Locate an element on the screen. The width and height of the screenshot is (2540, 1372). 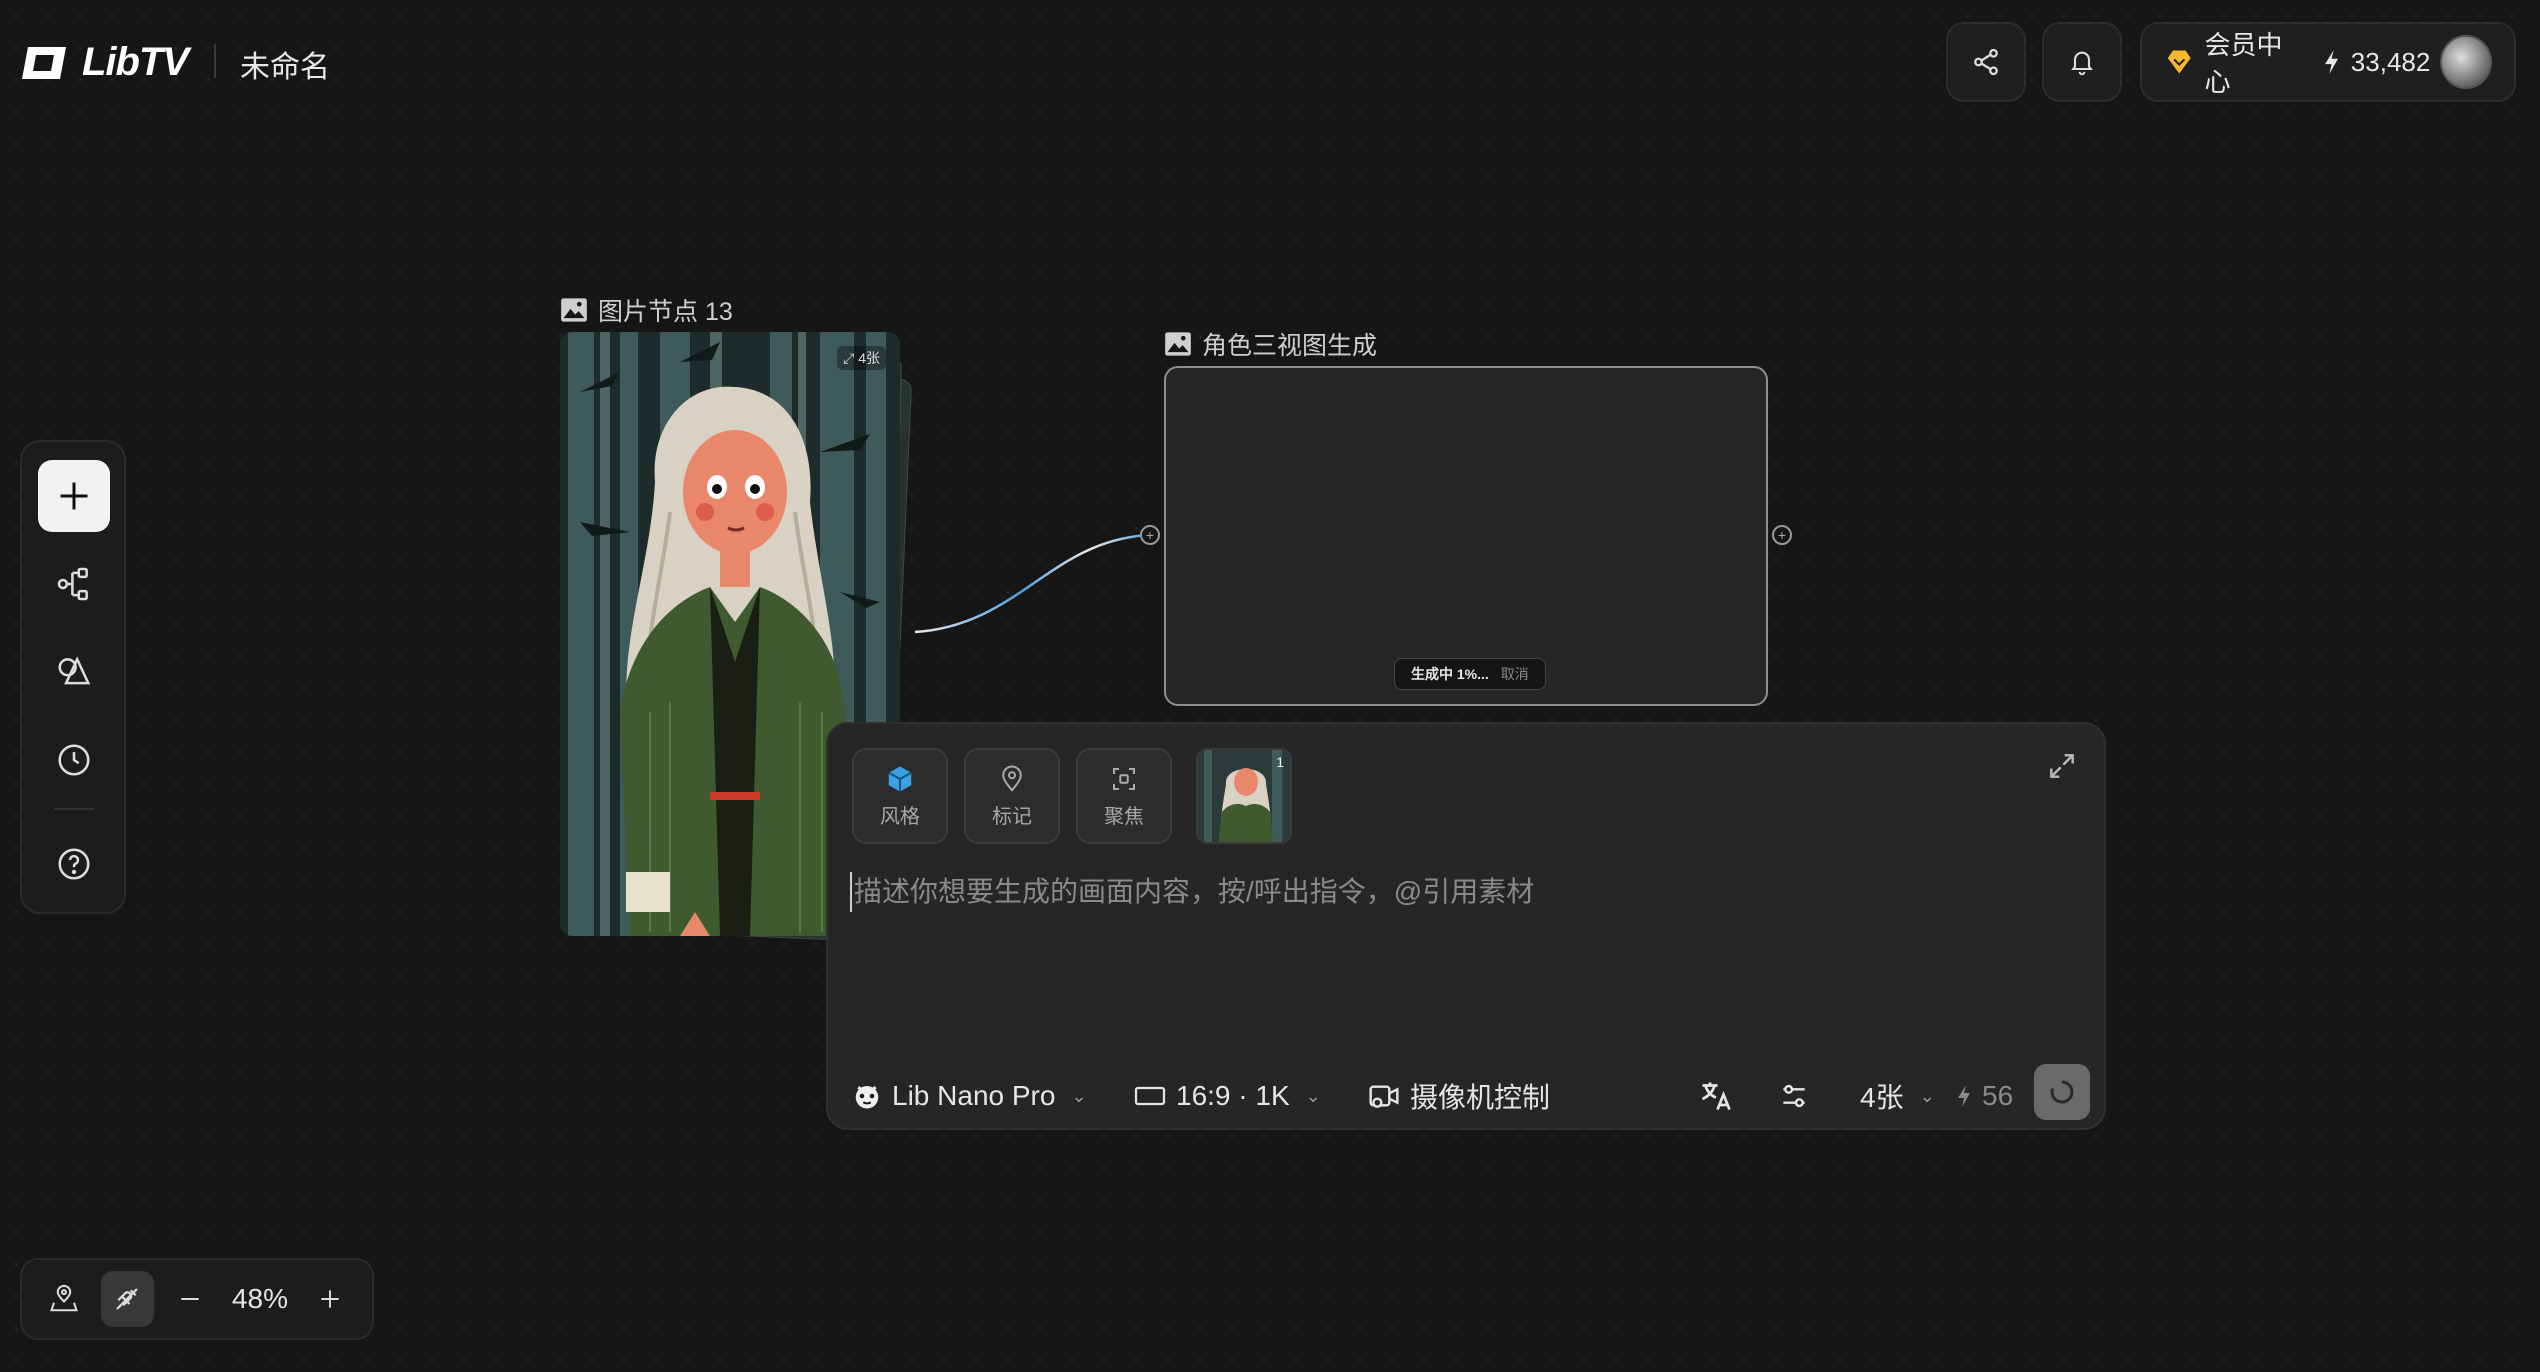
prompt-panel: 风格 标记 聚焦 1 Lib is located at coordinates (1466, 926).